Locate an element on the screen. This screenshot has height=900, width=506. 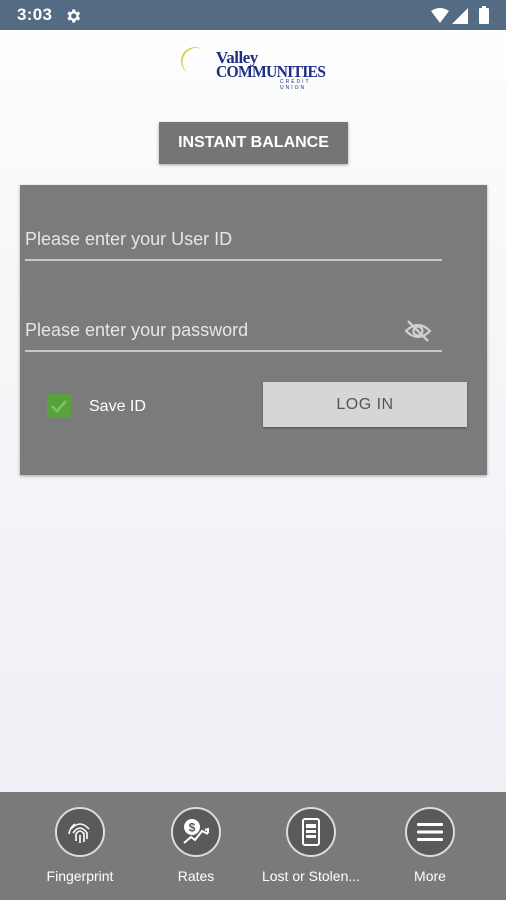
gear-icon is located at coordinates (74, 16).